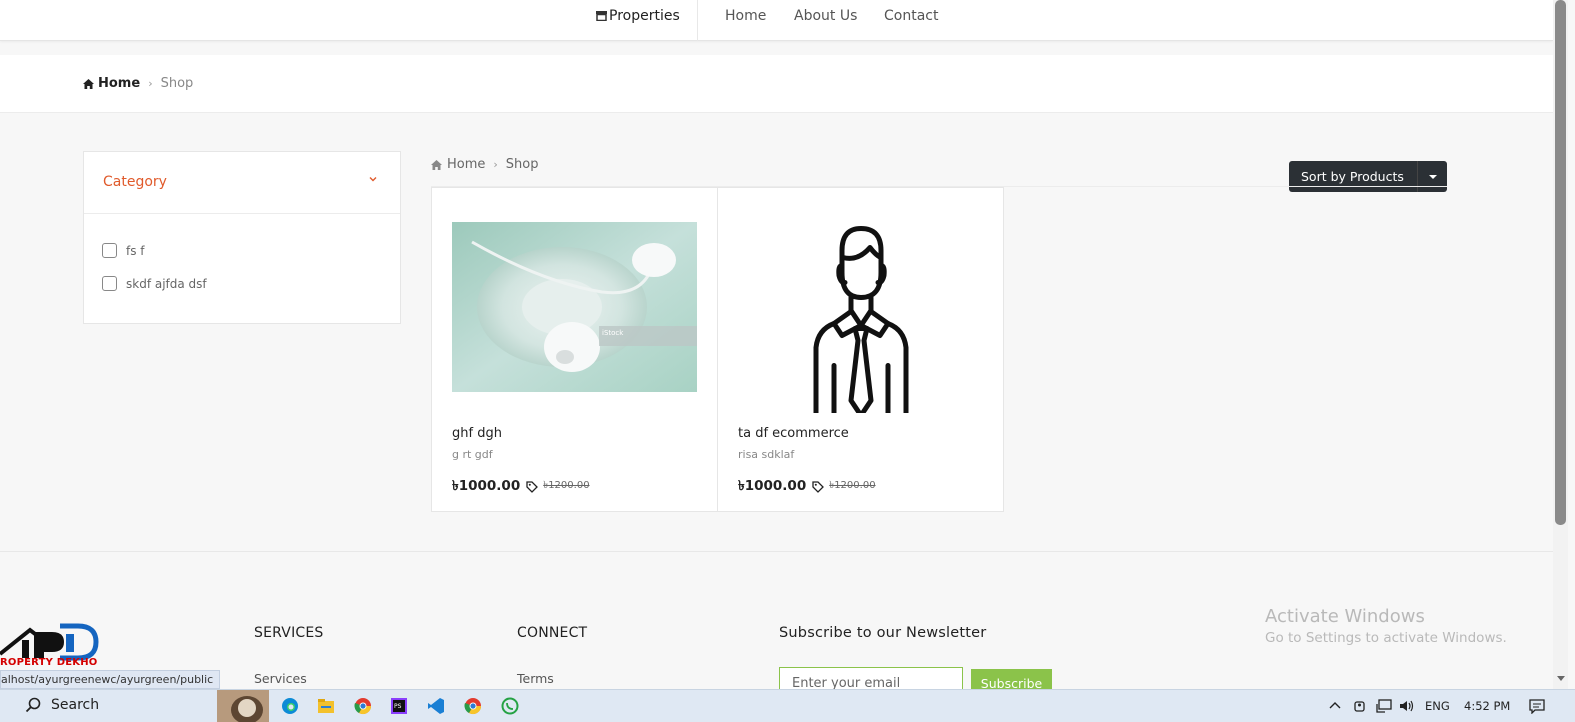  Describe the element at coordinates (911, 16) in the screenshot. I see `nav-contact-link: Contact` at that location.